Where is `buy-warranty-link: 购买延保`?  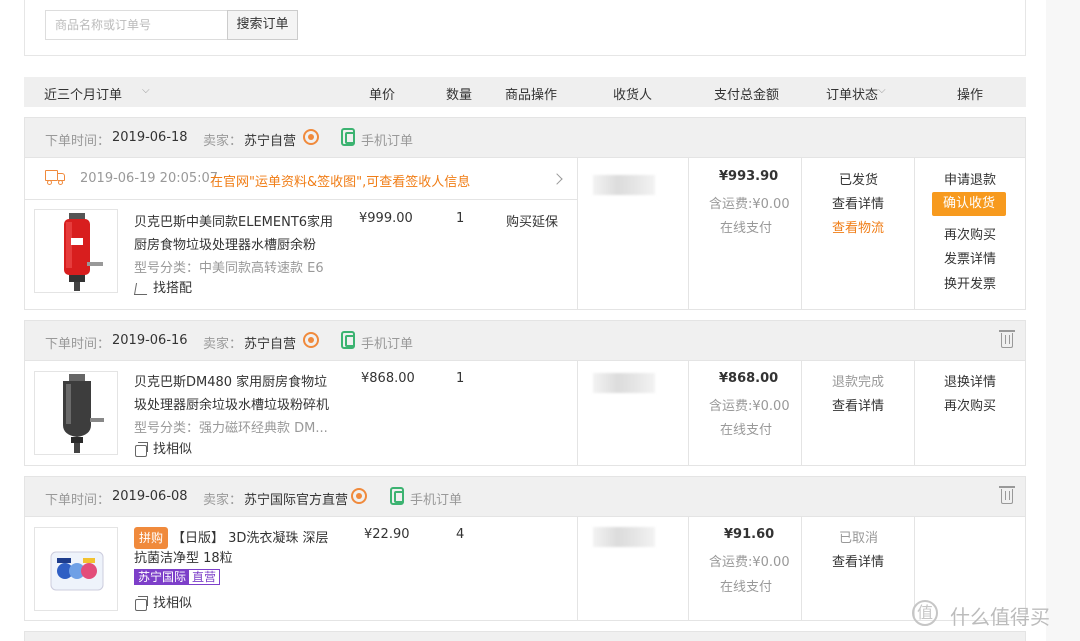 buy-warranty-link: 购买延保 is located at coordinates (532, 220).